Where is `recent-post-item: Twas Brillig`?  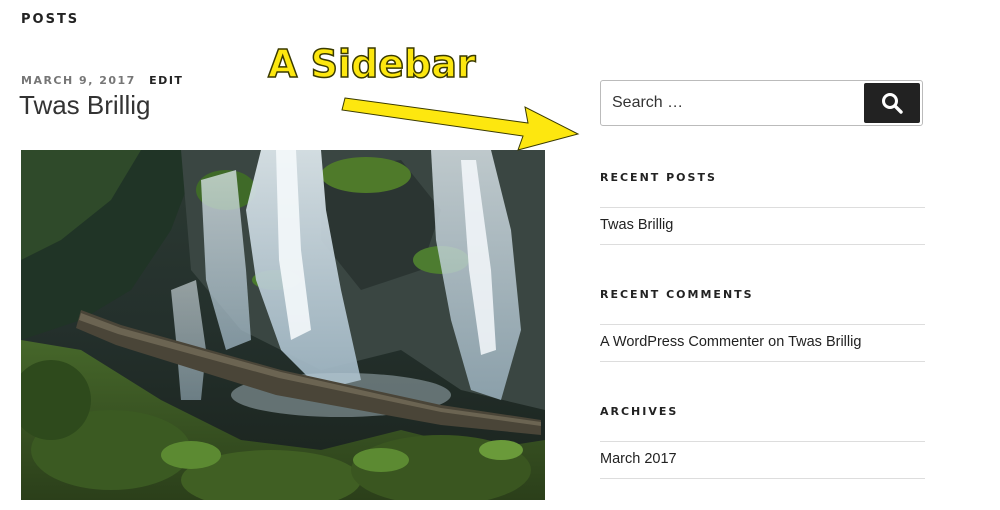 recent-post-item: Twas Brillig is located at coordinates (636, 225).